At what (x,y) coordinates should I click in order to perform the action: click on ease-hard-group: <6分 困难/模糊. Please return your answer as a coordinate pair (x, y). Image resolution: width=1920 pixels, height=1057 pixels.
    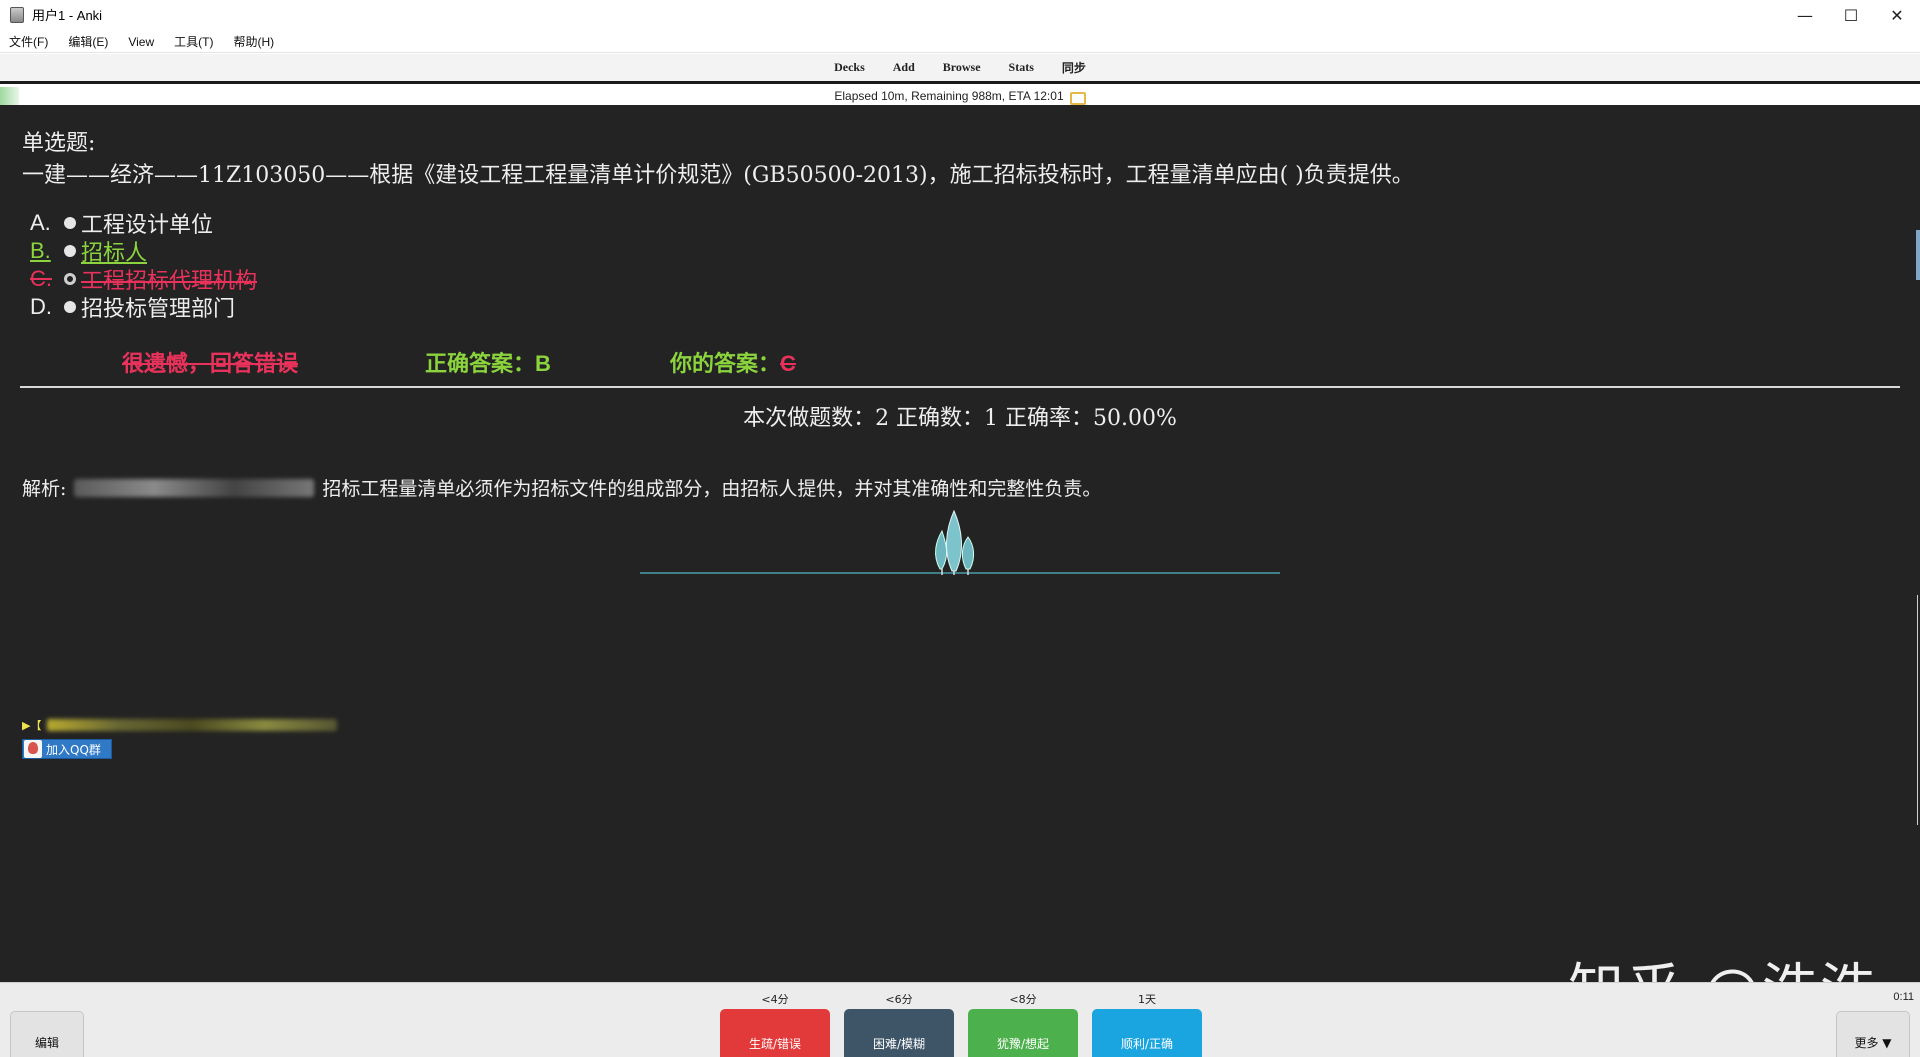
    Looking at the image, I should click on (899, 1024).